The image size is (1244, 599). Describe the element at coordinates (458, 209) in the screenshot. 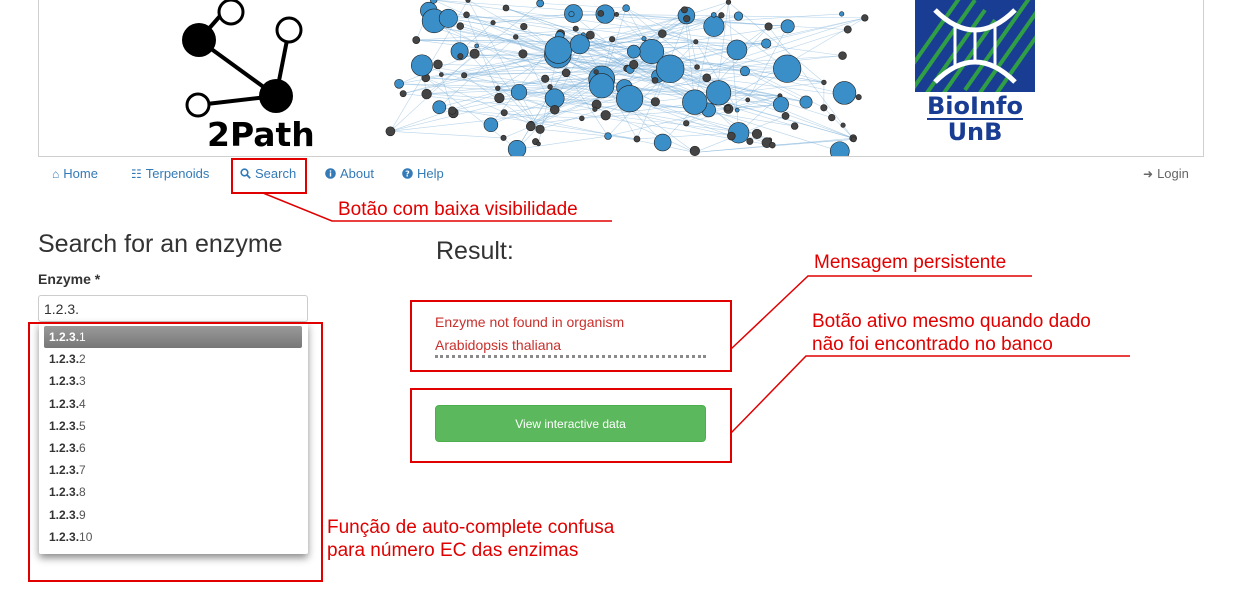

I see `annotation-low-visibility: Botão com baixa visibilidade` at that location.